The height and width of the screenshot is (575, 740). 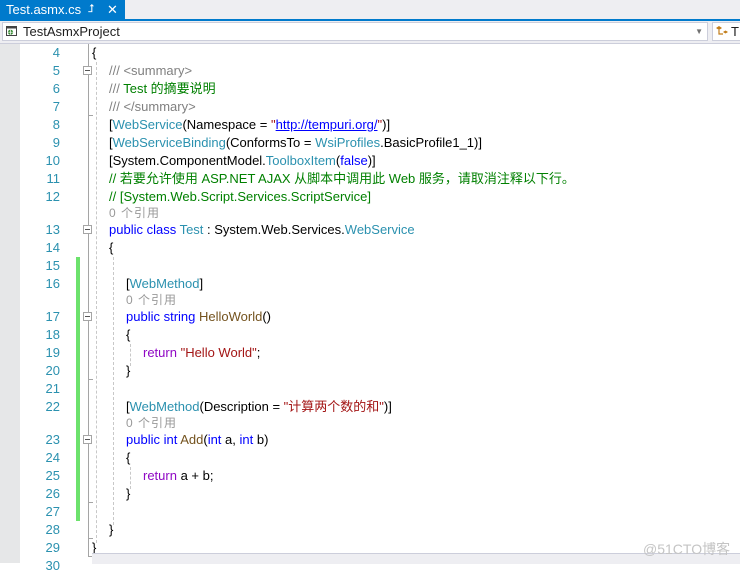 I want to click on code-text: /// </summary>, so click(x=152, y=107).